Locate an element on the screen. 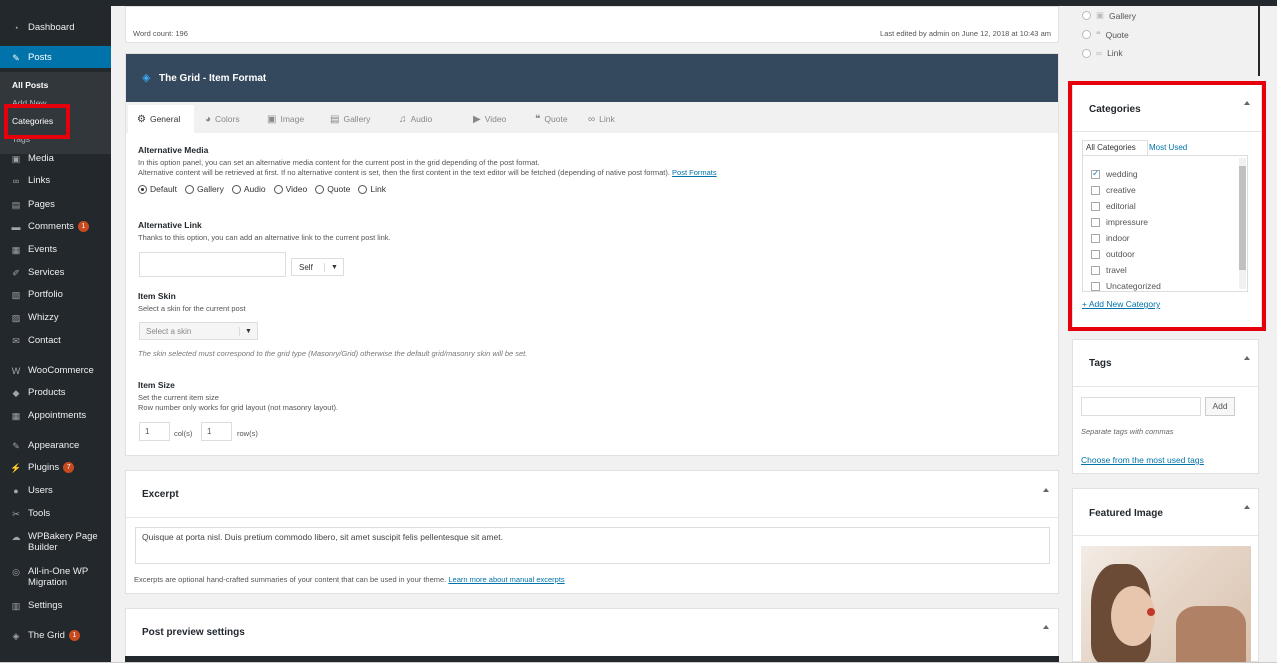  video-icon: ▶ is located at coordinates (477, 119).